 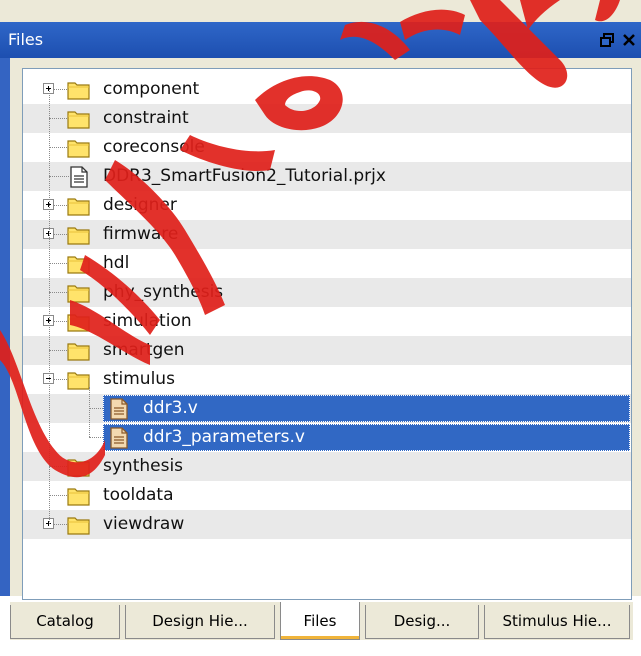 I want to click on tree-item-label: smartgen, so click(x=144, y=350).